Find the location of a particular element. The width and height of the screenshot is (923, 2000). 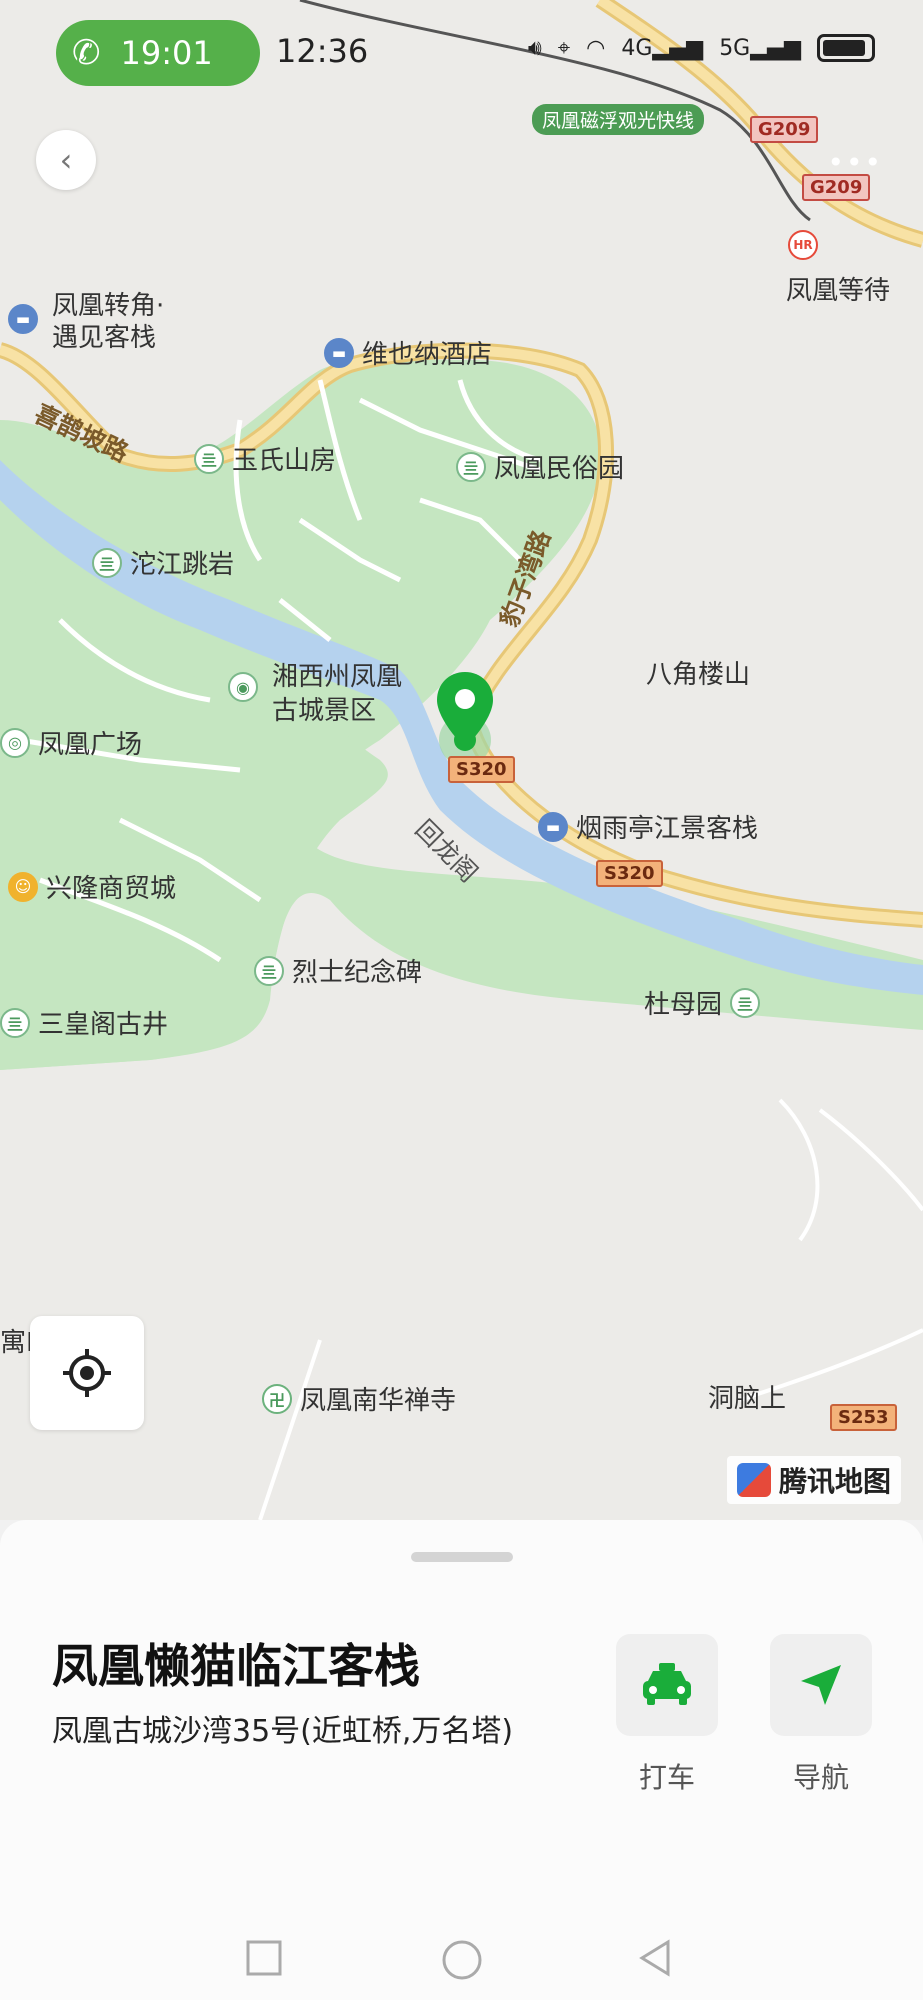

map-provider-name: 腾讯地图 is located at coordinates (834, 1481).